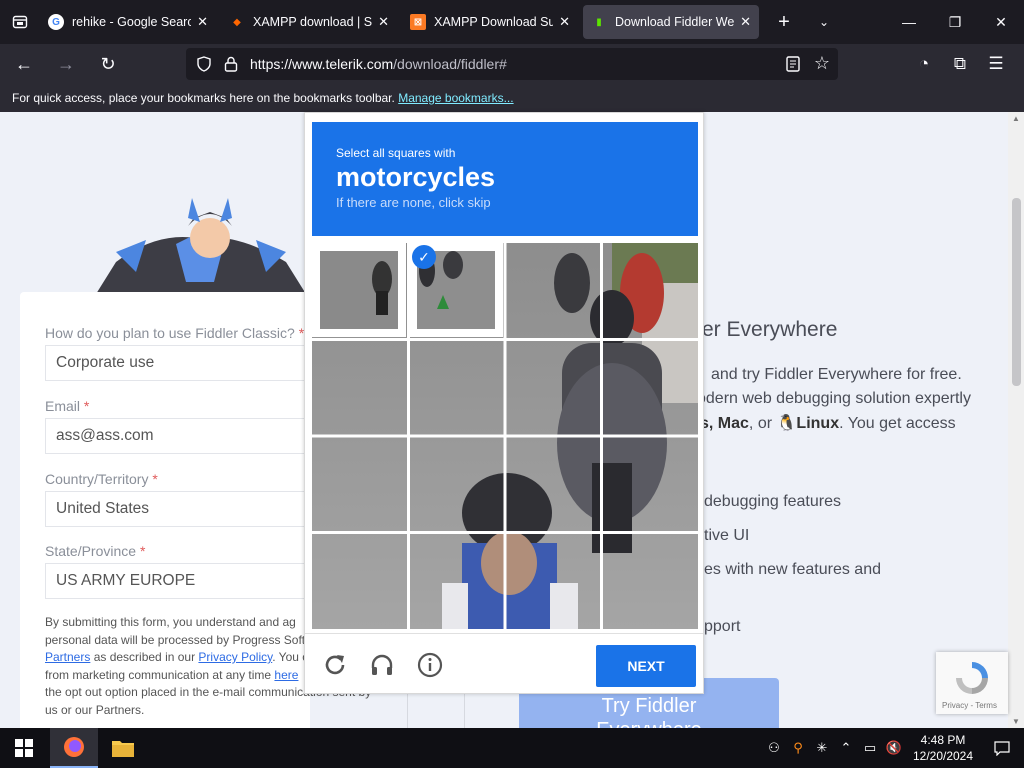  What do you see at coordinates (894, 748) in the screenshot?
I see `volume-muted-icon: 🔇` at bounding box center [894, 748].